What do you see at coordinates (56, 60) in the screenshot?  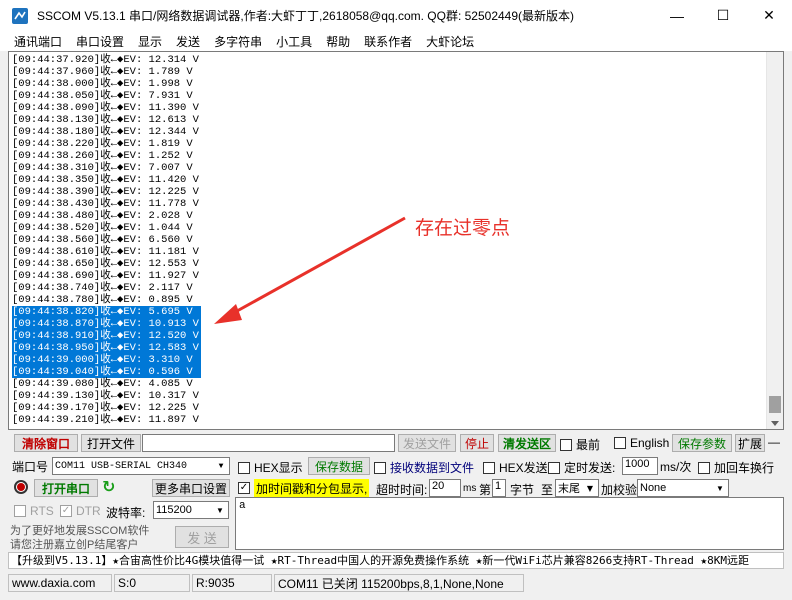 I see `log-timestamp: [09:44:37.920]` at bounding box center [56, 60].